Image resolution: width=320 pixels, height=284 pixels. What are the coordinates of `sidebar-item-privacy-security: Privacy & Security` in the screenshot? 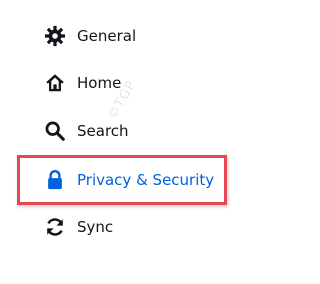 It's located at (129, 180).